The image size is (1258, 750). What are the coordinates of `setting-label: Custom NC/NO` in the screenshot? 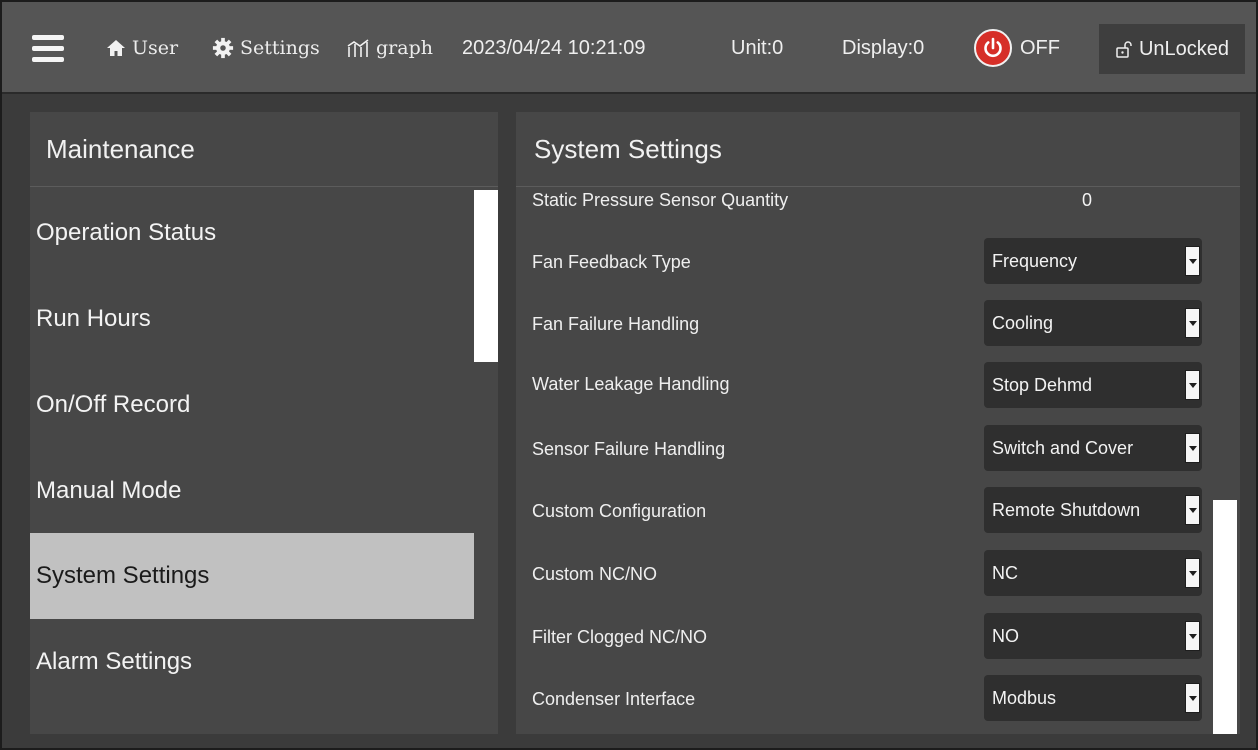 It's located at (595, 574).